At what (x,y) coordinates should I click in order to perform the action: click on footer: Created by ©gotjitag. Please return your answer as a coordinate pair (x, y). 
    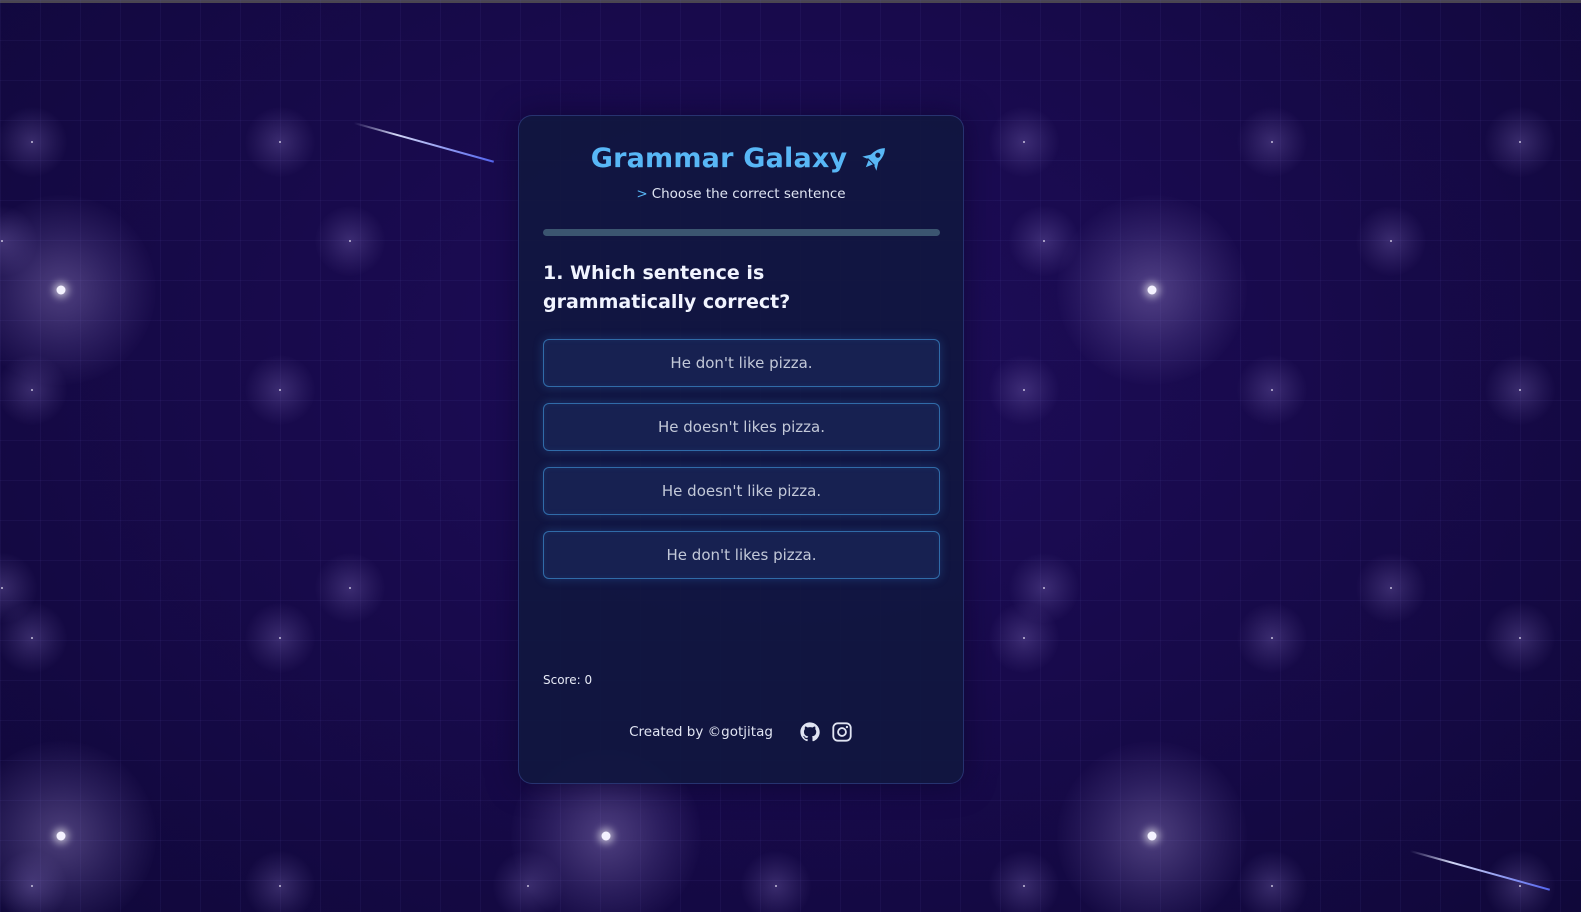
    Looking at the image, I should click on (741, 732).